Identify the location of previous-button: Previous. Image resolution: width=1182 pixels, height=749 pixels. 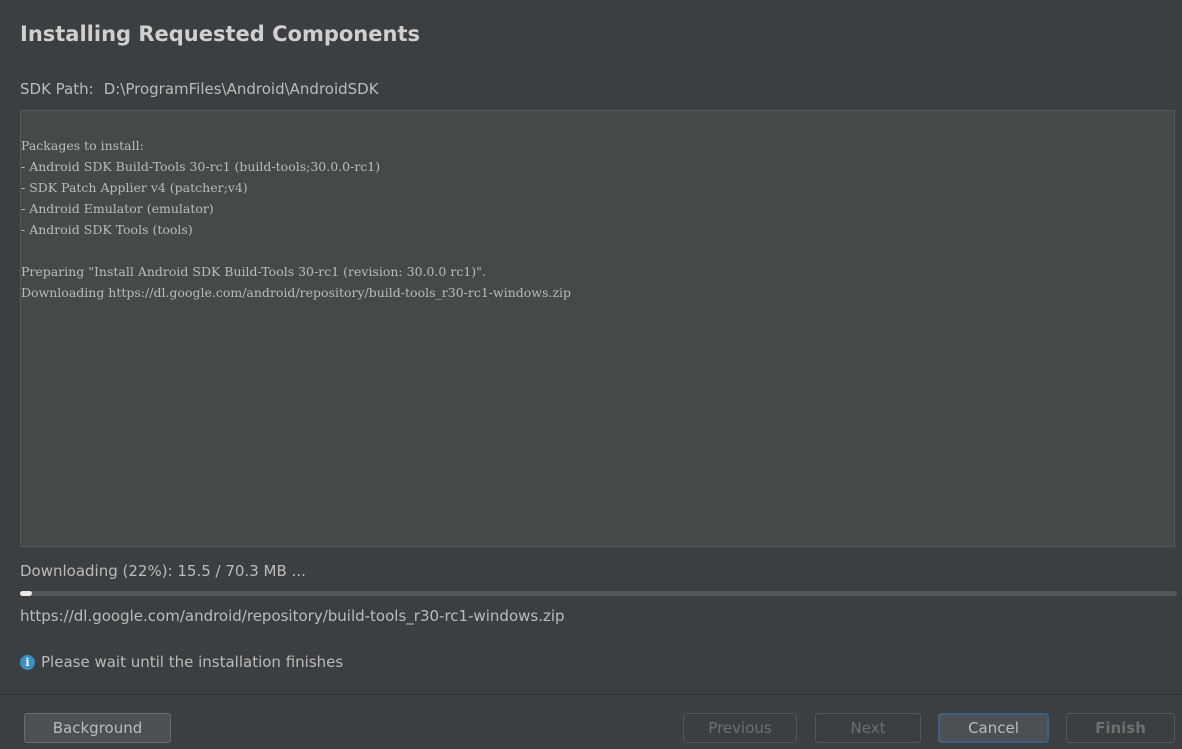
(740, 728).